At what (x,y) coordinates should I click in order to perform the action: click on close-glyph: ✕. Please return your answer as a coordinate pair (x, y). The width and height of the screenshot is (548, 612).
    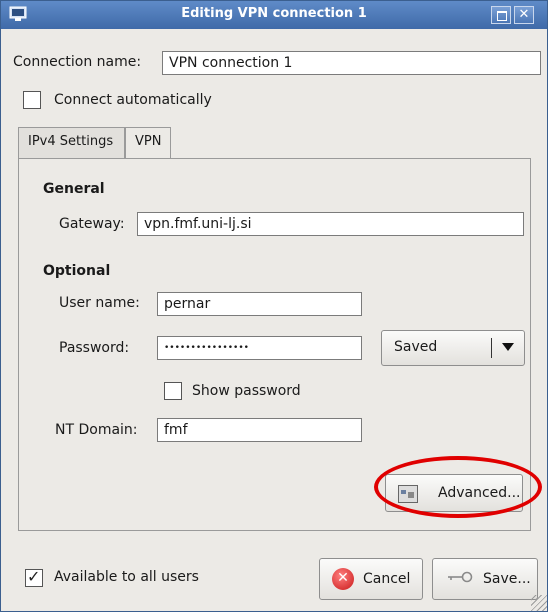
    Looking at the image, I should click on (524, 14).